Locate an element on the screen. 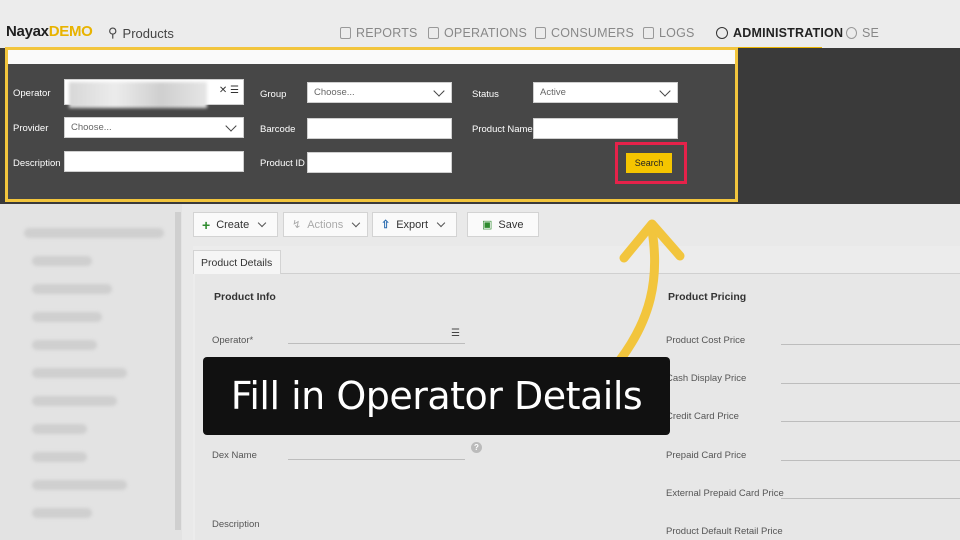  barcode-input is located at coordinates (379, 128).